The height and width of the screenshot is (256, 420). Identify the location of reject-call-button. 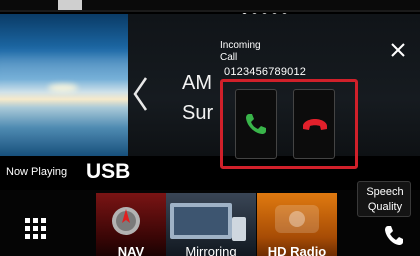
(314, 124).